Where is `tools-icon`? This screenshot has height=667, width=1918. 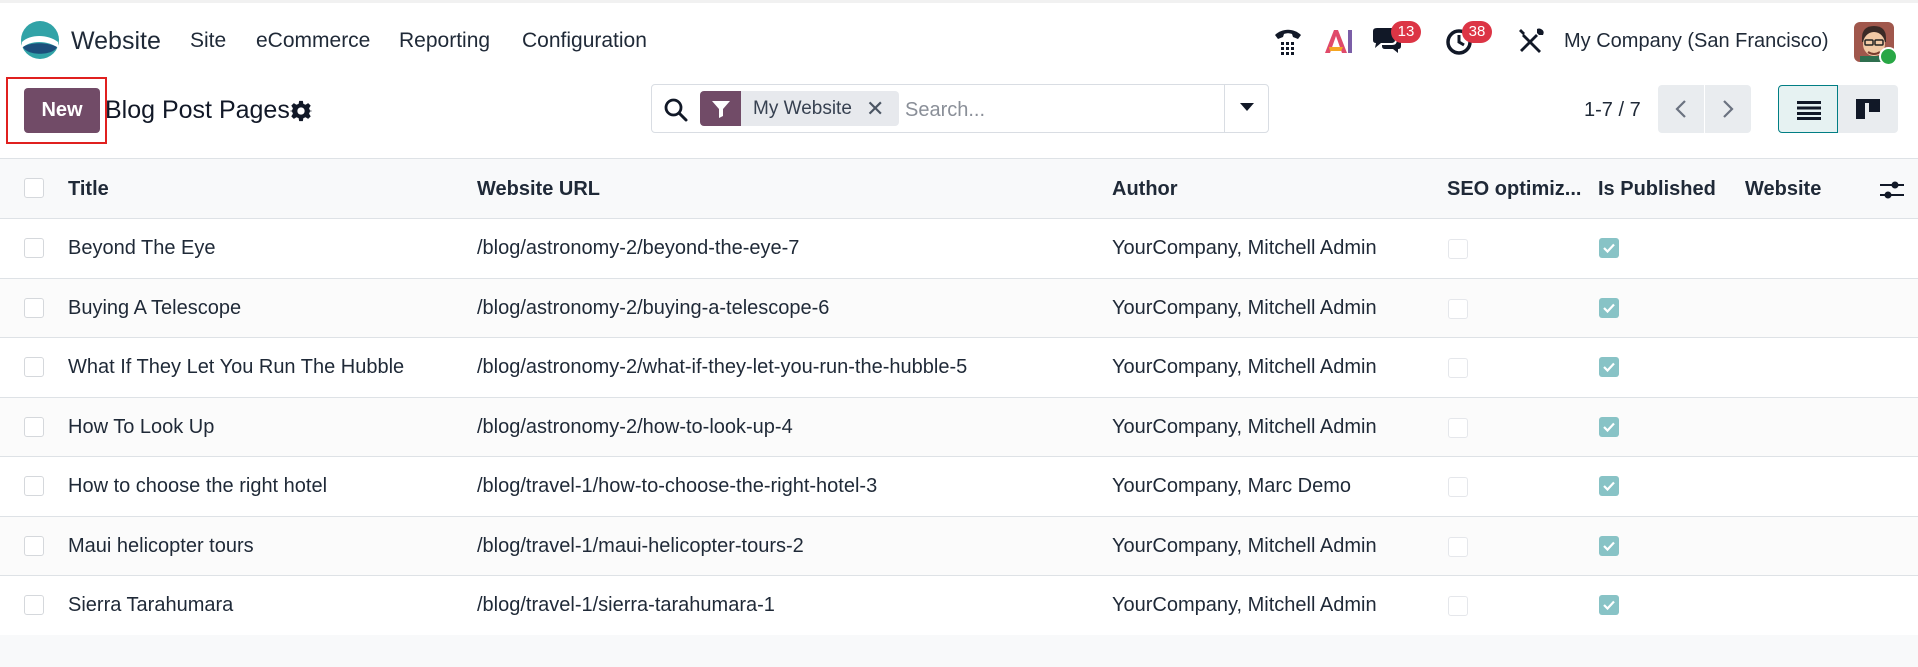
tools-icon is located at coordinates (1531, 41).